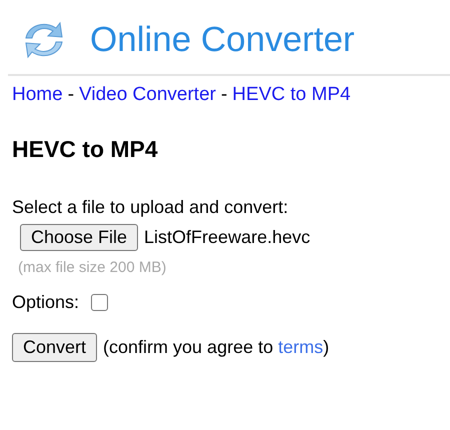 This screenshot has width=450, height=430. I want to click on breadcrumb-link: Home, so click(37, 95).